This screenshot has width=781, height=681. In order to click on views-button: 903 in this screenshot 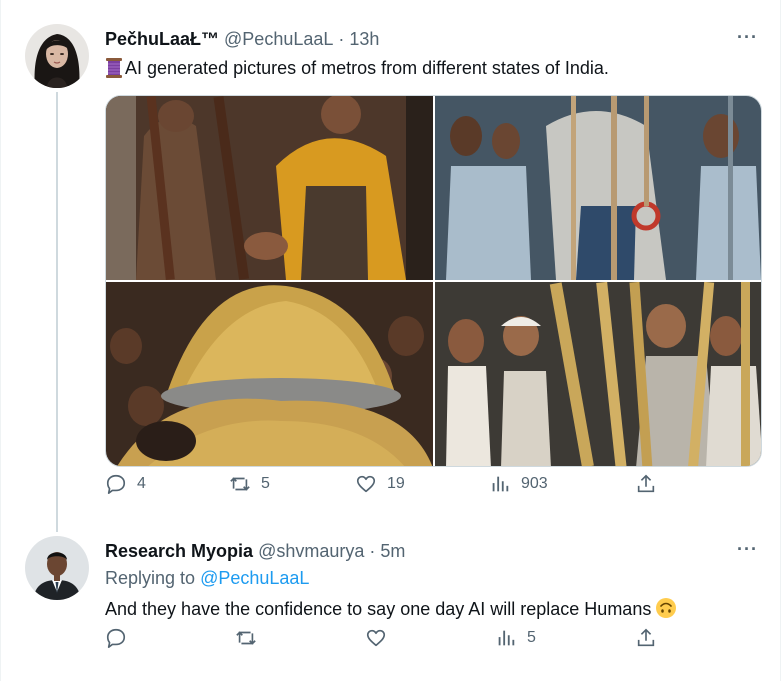, I will do `click(518, 484)`.